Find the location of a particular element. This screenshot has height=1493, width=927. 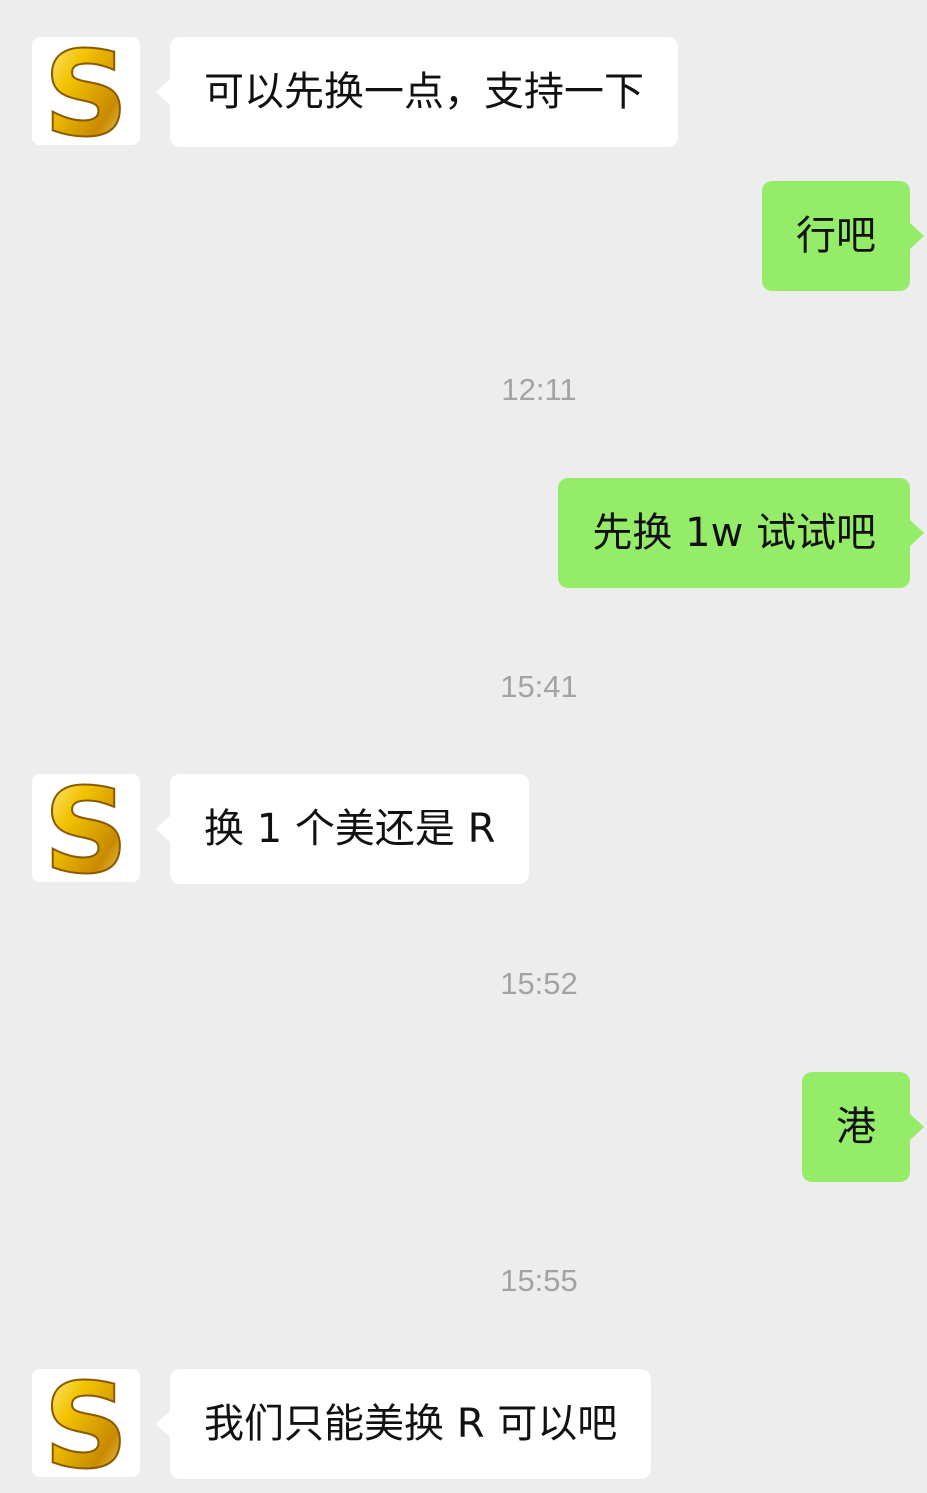

message-bubble-outgoing: 先换 1w 试试吧 is located at coordinates (741, 533).